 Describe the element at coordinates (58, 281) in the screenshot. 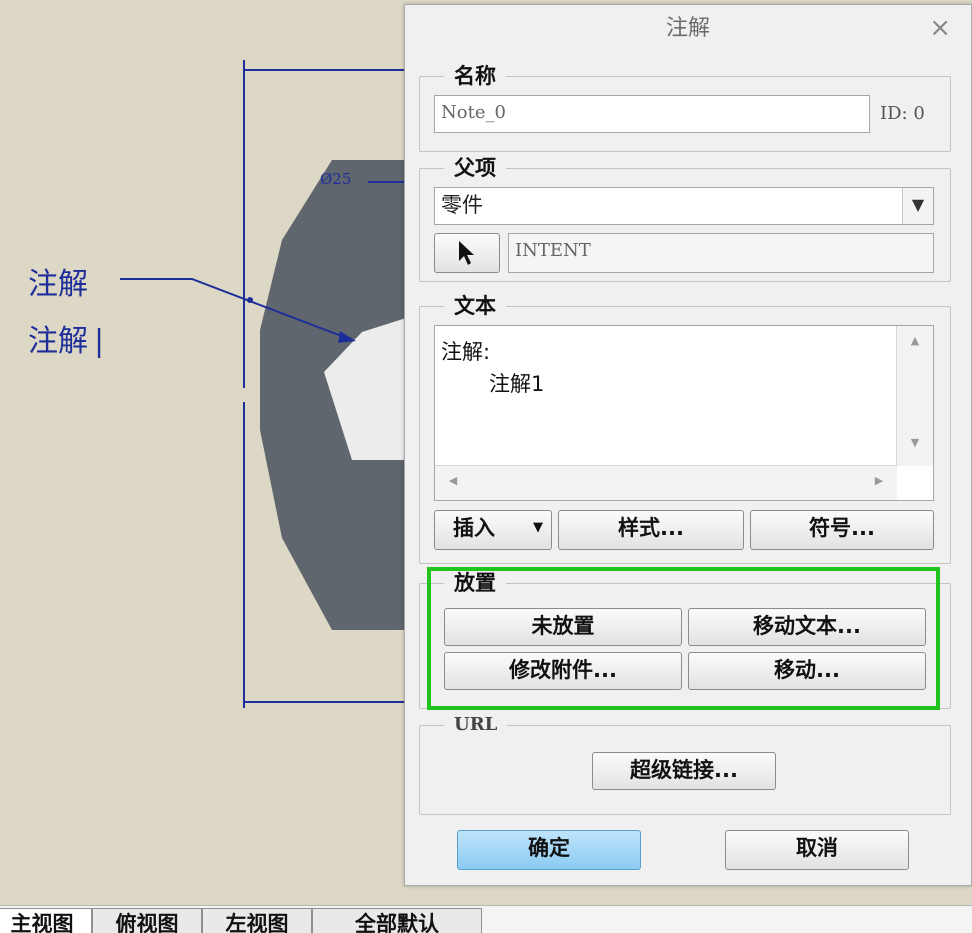

I see `note-text-line1: 注解` at that location.